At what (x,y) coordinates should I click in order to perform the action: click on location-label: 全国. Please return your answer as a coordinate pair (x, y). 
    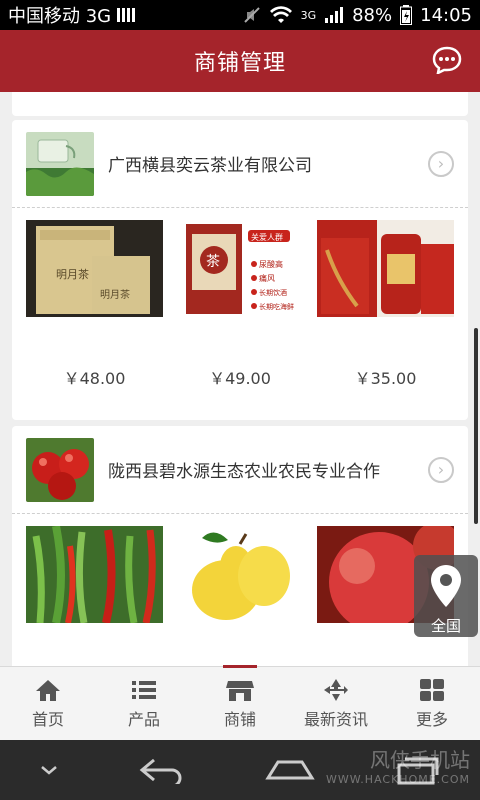
    Looking at the image, I should click on (445, 626).